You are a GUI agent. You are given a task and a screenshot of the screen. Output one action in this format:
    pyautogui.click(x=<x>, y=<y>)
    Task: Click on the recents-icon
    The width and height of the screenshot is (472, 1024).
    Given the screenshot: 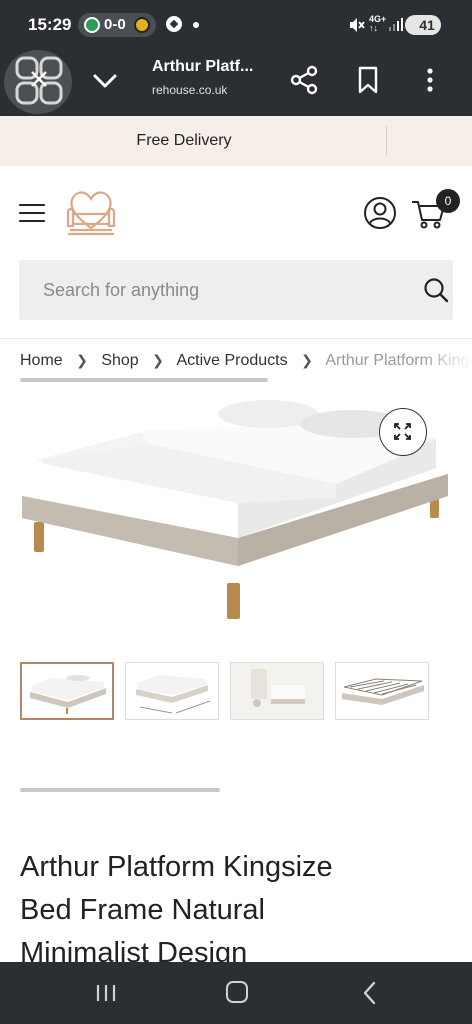 What is the action you would take?
    pyautogui.click(x=106, y=993)
    